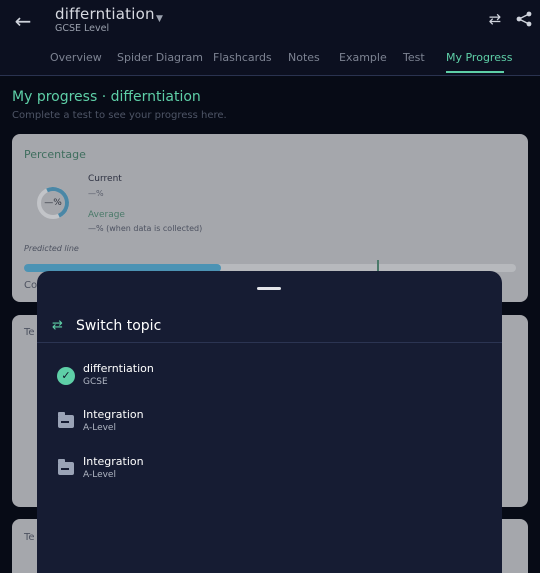 The width and height of the screenshot is (540, 573). What do you see at coordinates (145, 228) in the screenshot?
I see `average-value: —% (when data is collected)` at bounding box center [145, 228].